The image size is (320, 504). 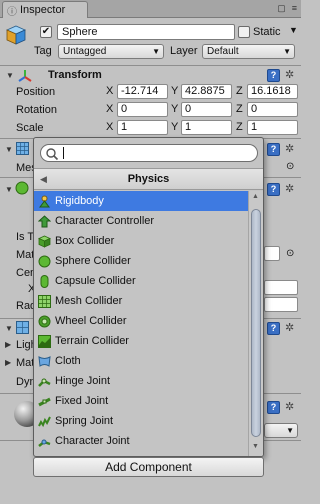 What do you see at coordinates (110, 127) in the screenshot?
I see `scale-x-label: X` at bounding box center [110, 127].